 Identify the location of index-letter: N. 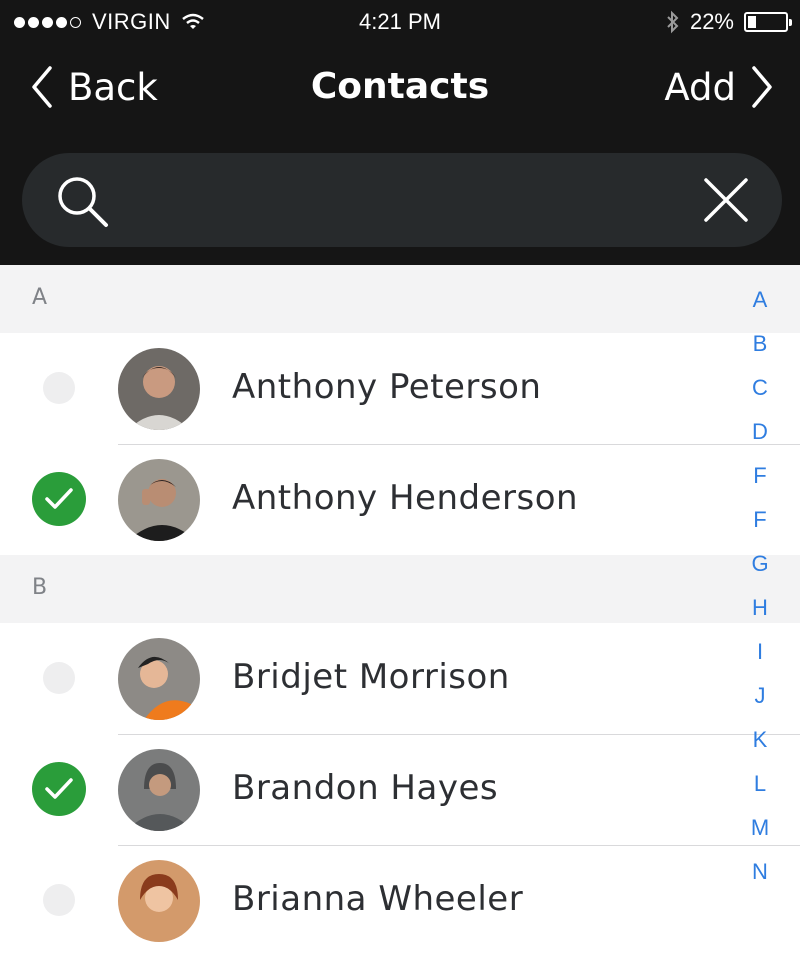
(760, 876).